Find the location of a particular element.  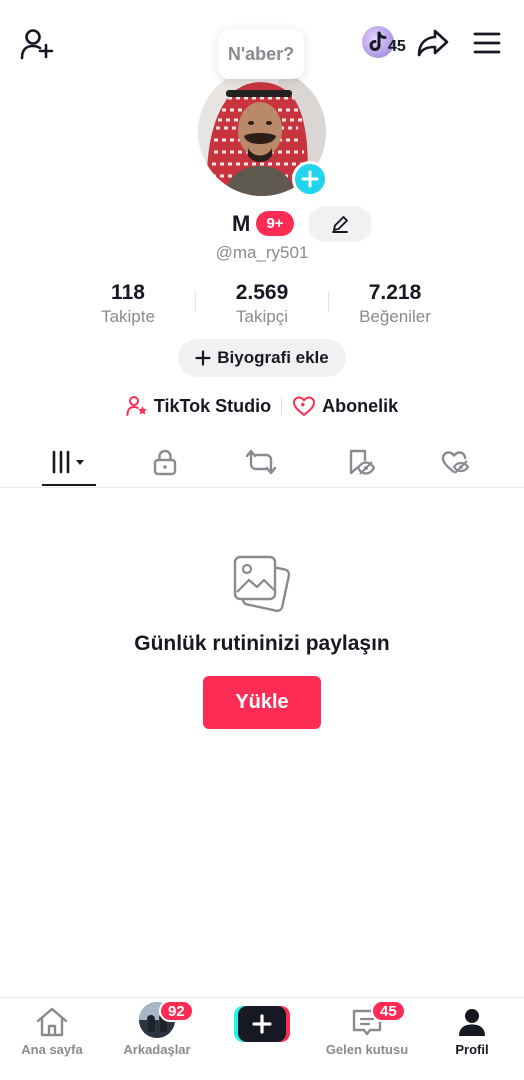

menu-button is located at coordinates (487, 43).